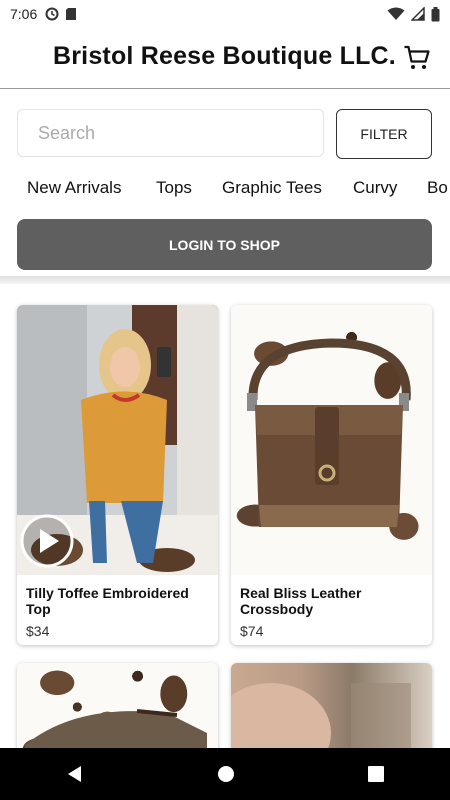  What do you see at coordinates (225, 280) in the screenshot?
I see `section-divider` at bounding box center [225, 280].